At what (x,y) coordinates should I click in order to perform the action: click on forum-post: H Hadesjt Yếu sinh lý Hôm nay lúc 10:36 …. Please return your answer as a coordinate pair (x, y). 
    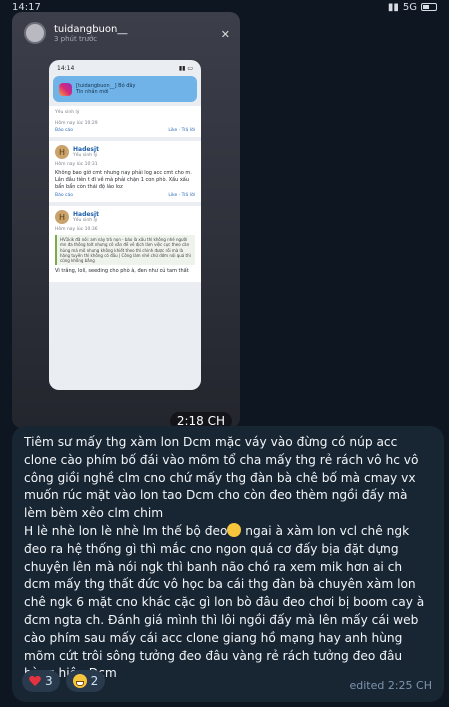
    Looking at the image, I should click on (125, 244).